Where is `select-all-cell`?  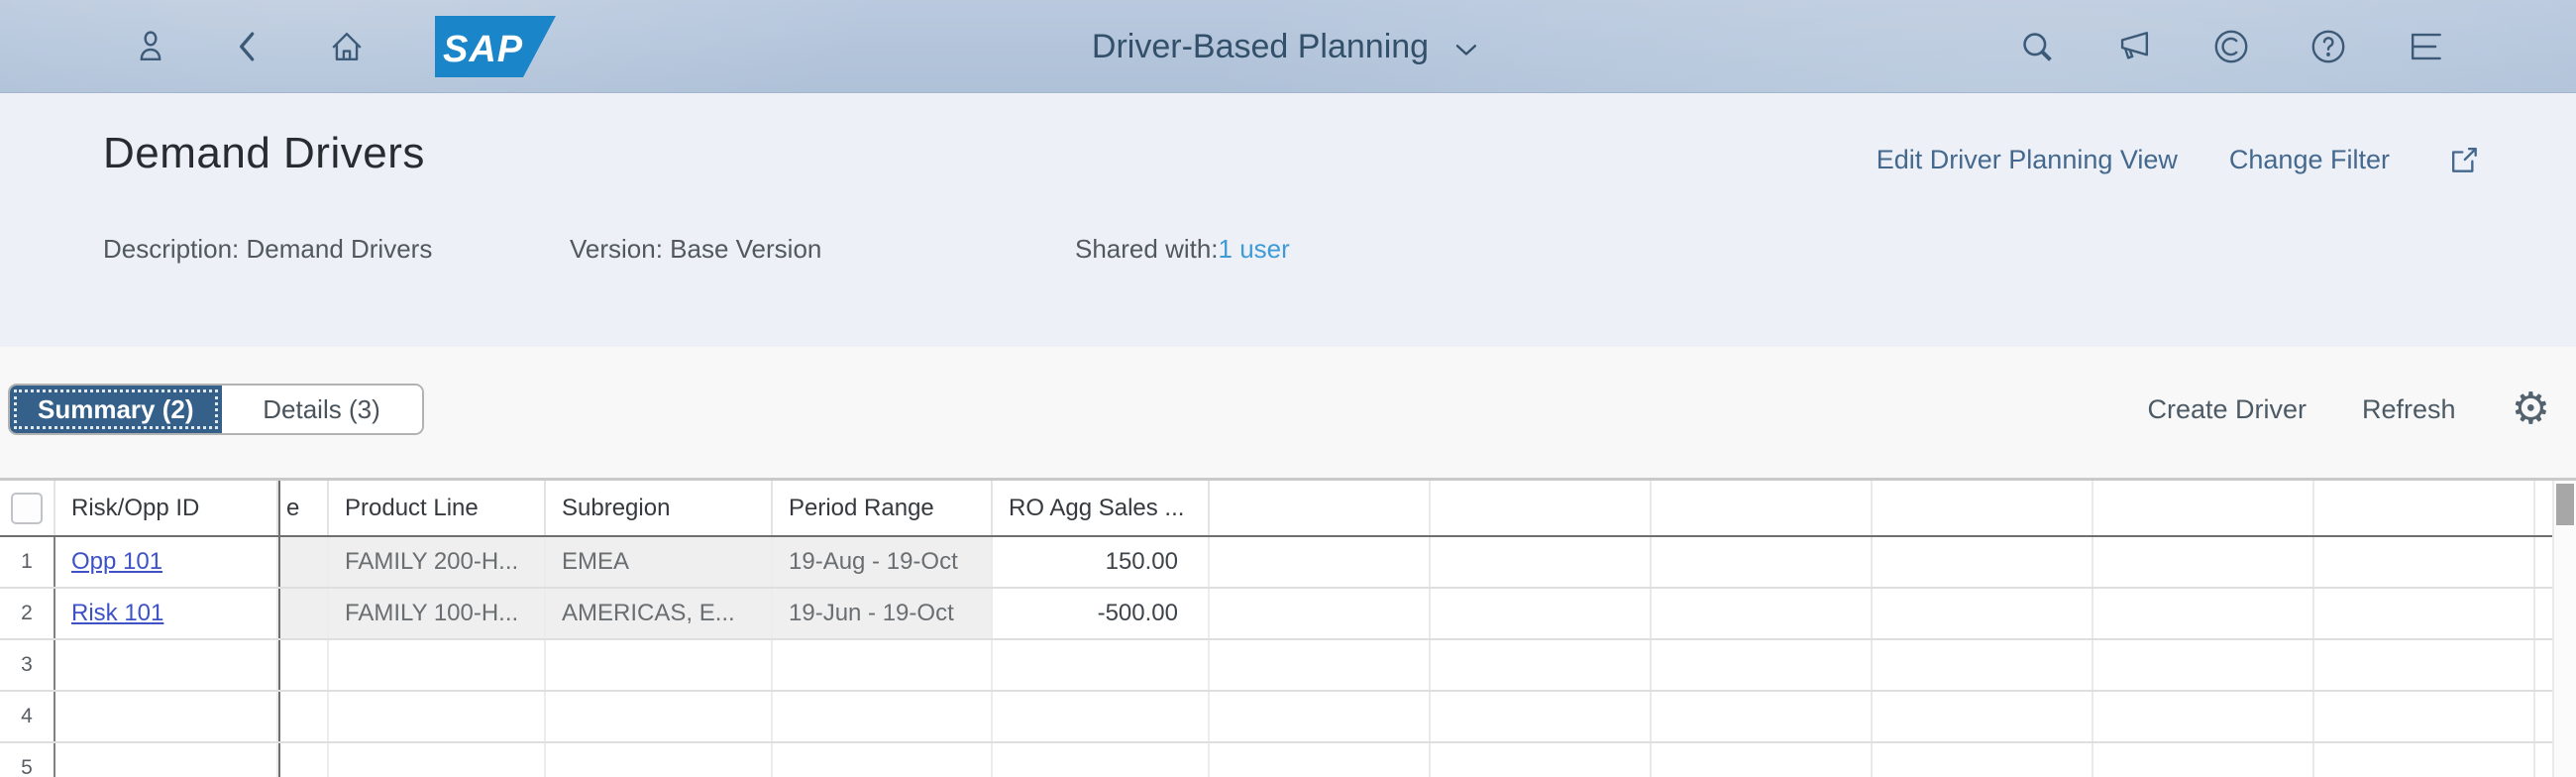 select-all-cell is located at coordinates (27, 508).